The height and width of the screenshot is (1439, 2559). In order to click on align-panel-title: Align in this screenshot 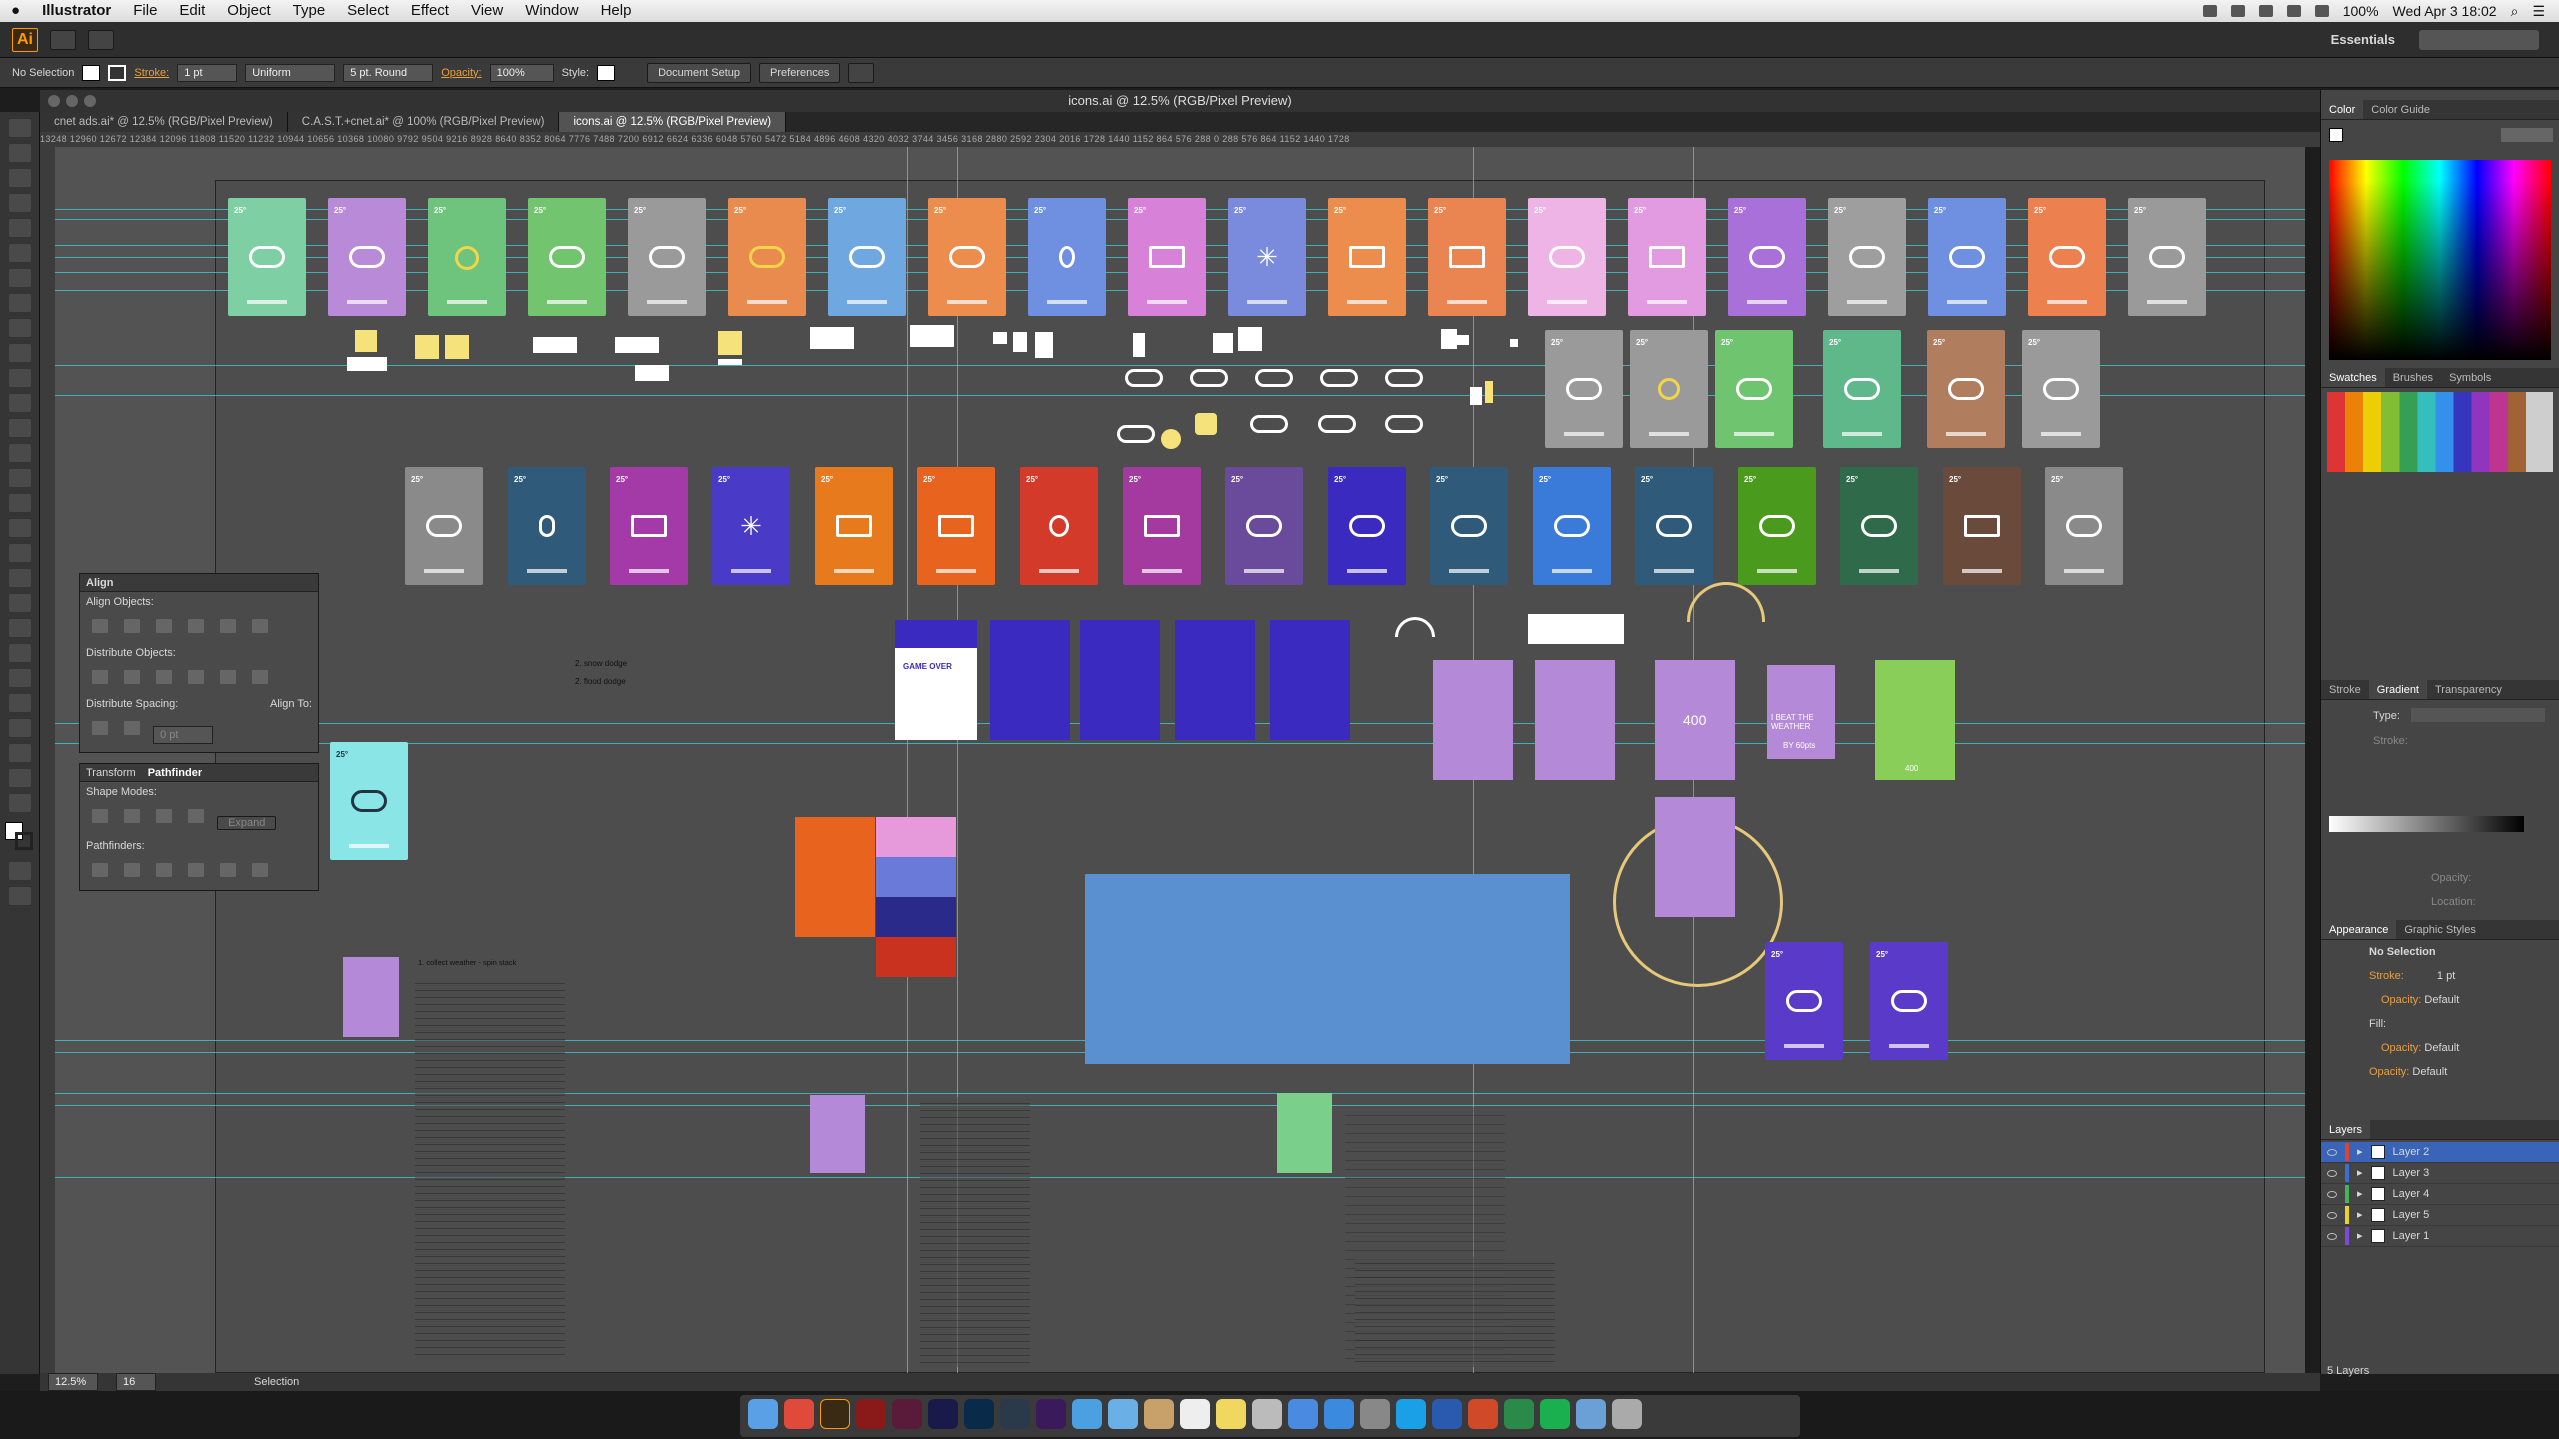, I will do `click(199, 583)`.